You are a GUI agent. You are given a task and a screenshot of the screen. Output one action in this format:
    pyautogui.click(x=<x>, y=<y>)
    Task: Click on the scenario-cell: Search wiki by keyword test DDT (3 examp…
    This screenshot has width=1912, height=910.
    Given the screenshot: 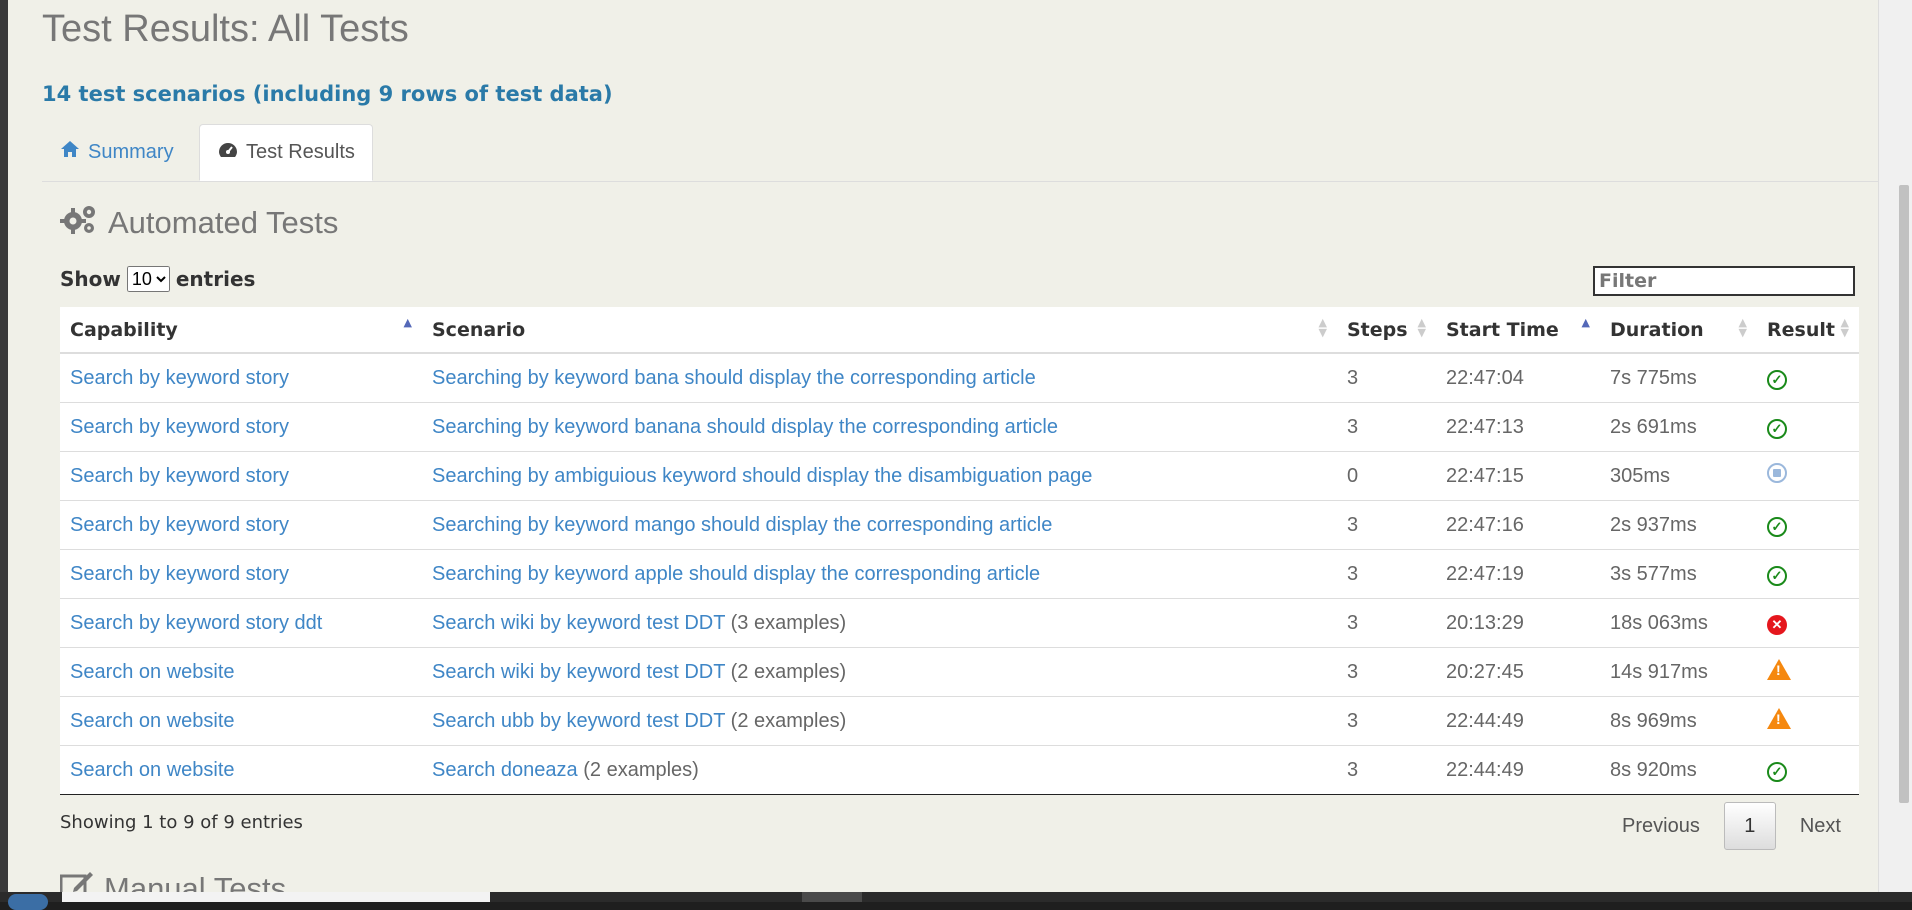 What is the action you would take?
    pyautogui.click(x=879, y=623)
    